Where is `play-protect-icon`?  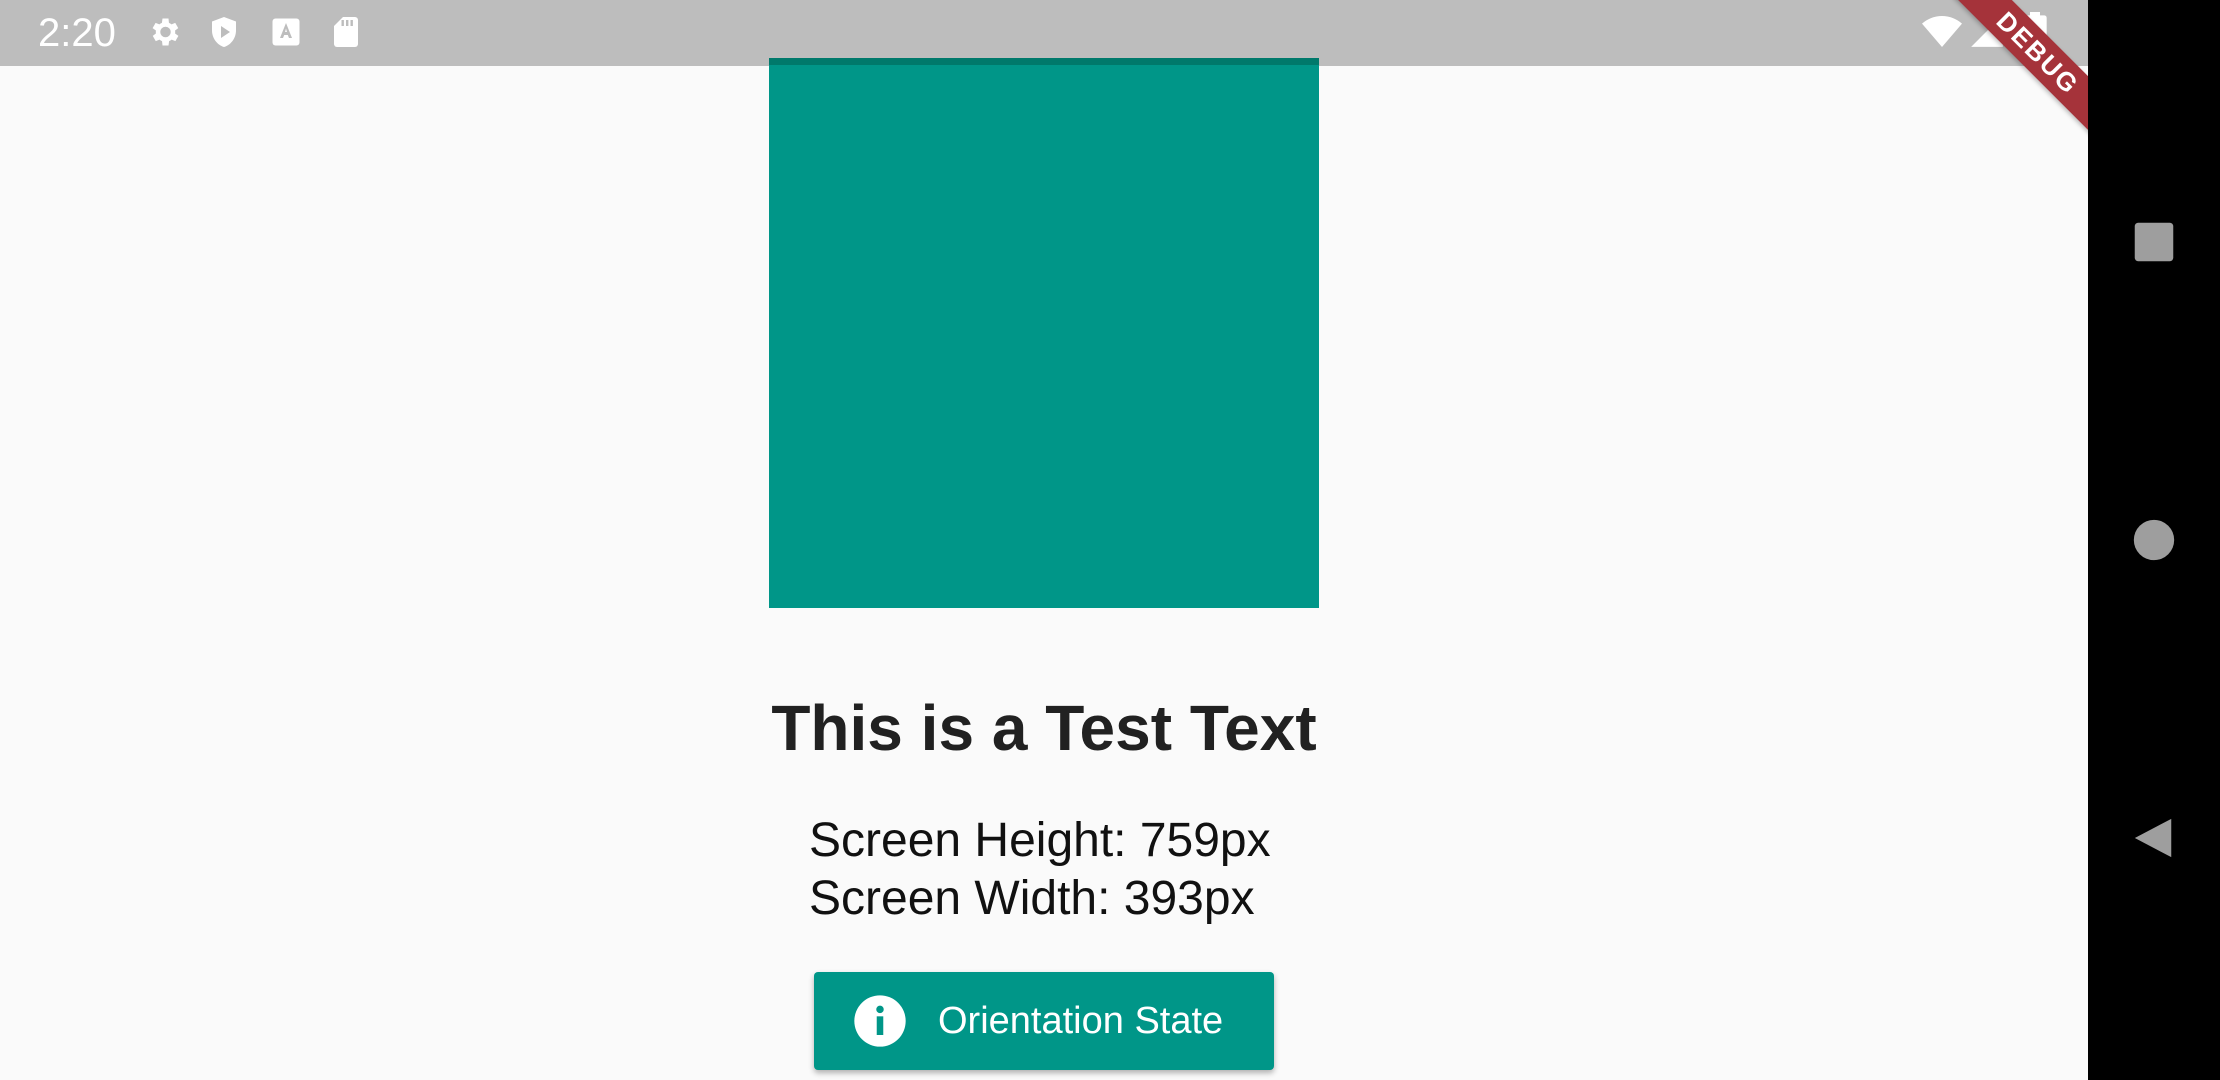
play-protect-icon is located at coordinates (224, 32).